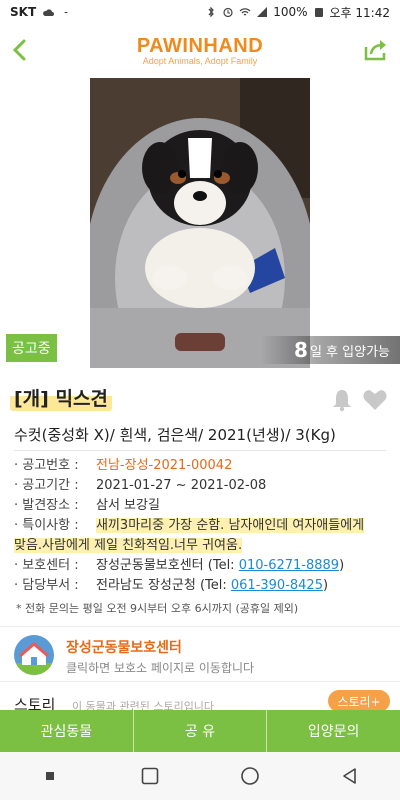 This screenshot has height=800, width=400. I want to click on shelter-name: 장성군동물보호센터, so click(124, 648).